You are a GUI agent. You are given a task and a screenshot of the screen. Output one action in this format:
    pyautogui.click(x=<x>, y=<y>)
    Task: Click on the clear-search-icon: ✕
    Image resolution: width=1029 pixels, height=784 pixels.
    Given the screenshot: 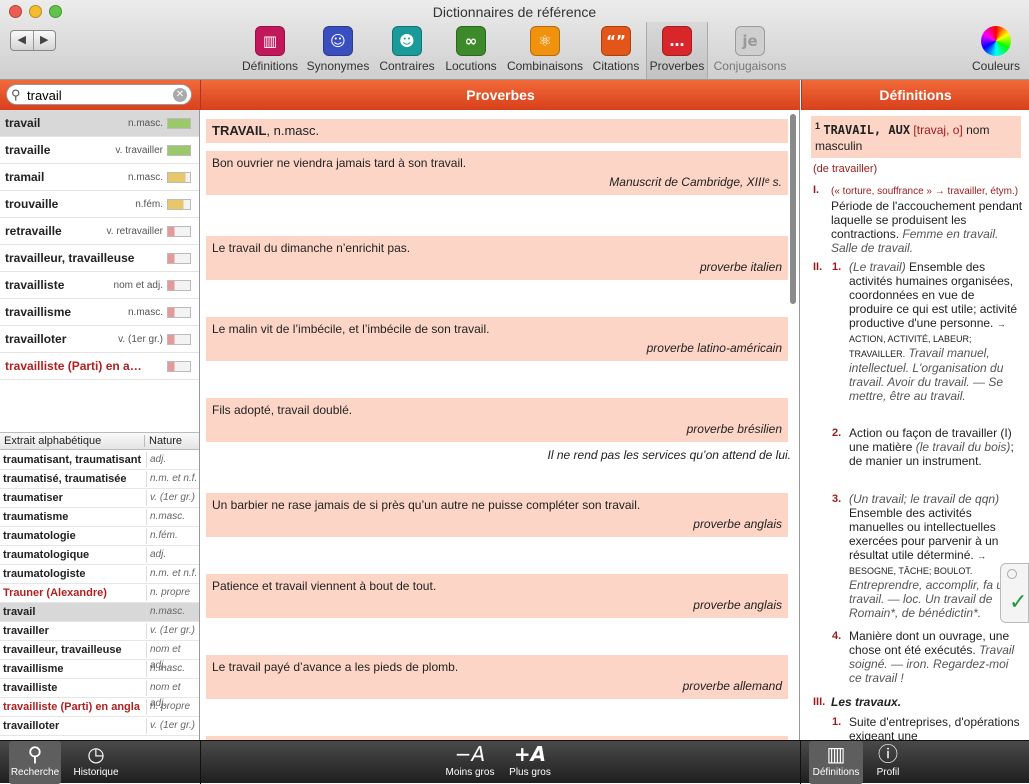 What is the action you would take?
    pyautogui.click(x=180, y=95)
    